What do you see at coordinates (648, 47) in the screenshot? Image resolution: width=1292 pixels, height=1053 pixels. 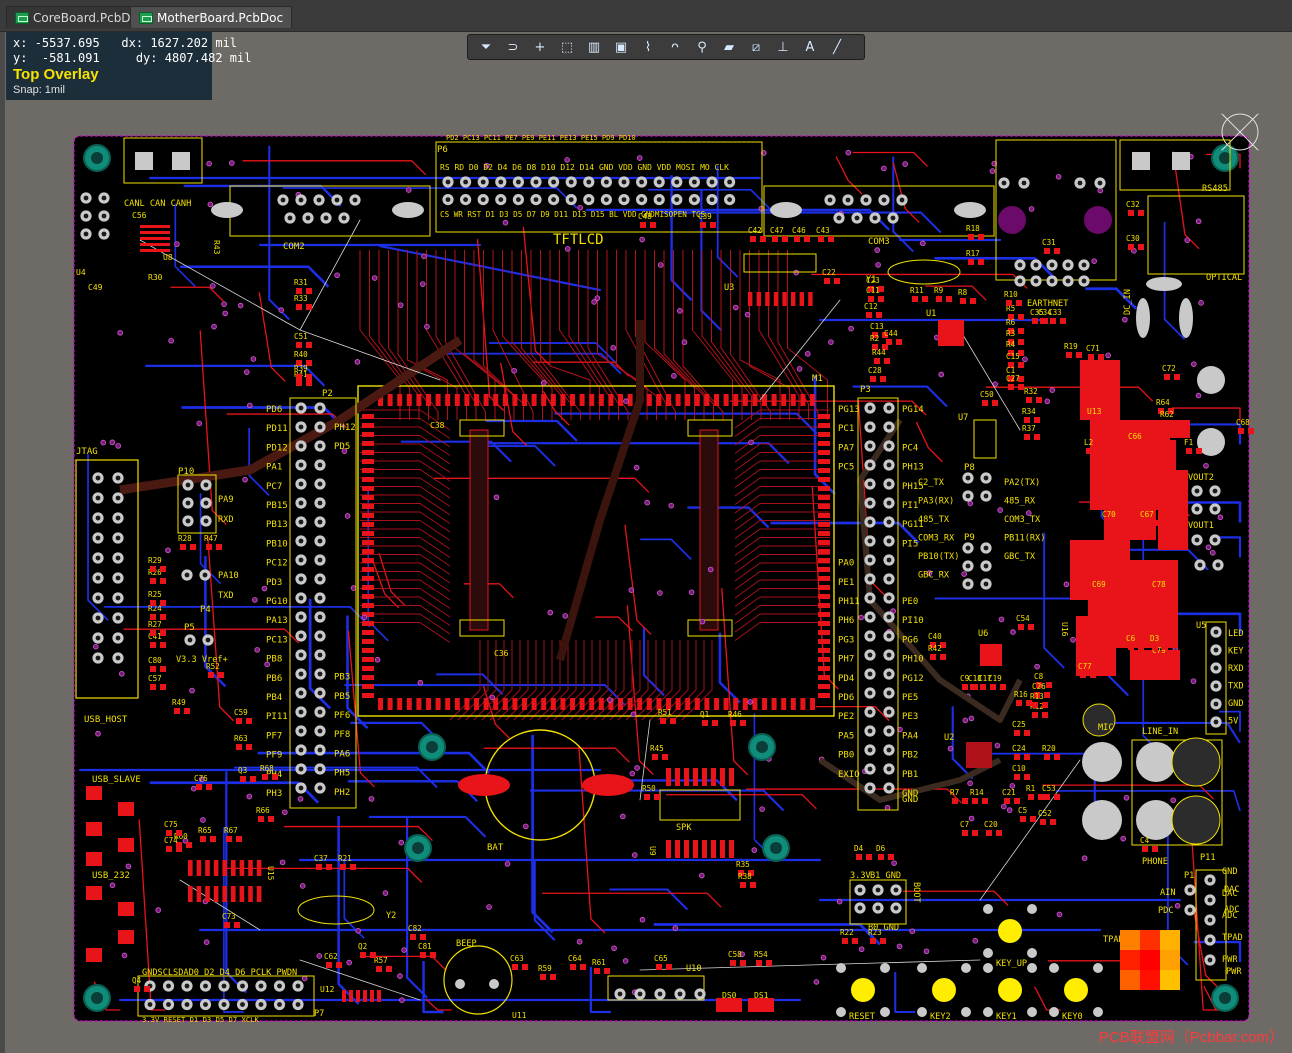 I see `interactive-route-icon: ⌇` at bounding box center [648, 47].